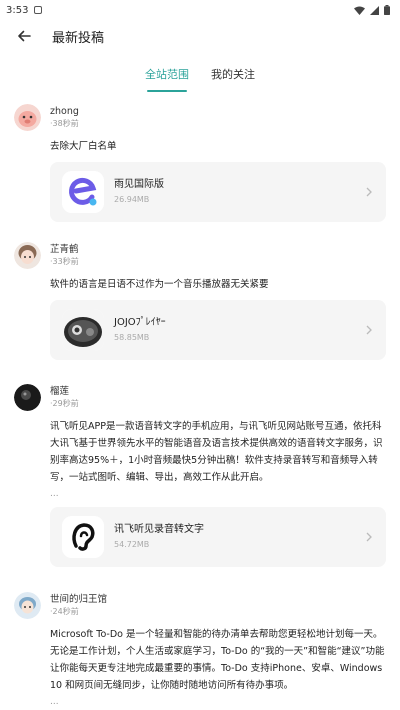 This screenshot has height=710, width=400. Describe the element at coordinates (218, 330) in the screenshot. I see `app-card: JOJOﾌﾟﾚｲﾔｰ 58.85MB` at that location.